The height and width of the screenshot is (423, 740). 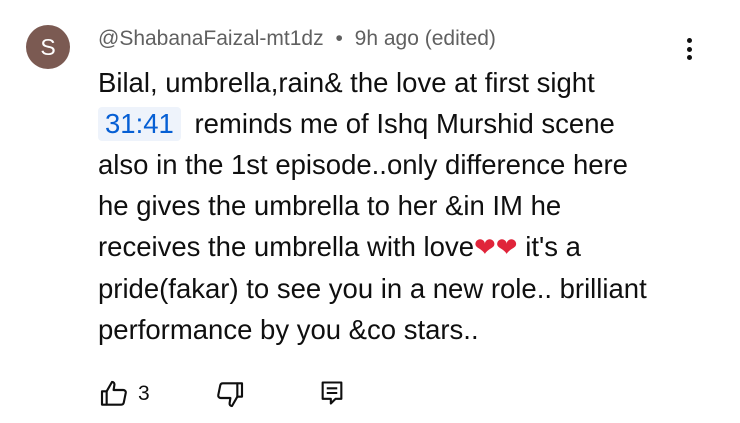 I want to click on comment-line-2: 31:41 reminds me of Ishq Murshid scene, so click(x=403, y=123).